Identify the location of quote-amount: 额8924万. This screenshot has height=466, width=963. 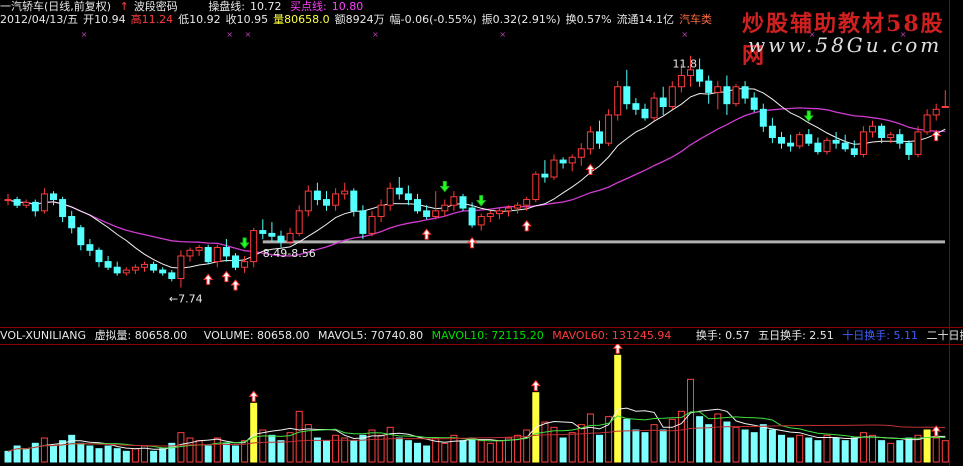
(359, 19).